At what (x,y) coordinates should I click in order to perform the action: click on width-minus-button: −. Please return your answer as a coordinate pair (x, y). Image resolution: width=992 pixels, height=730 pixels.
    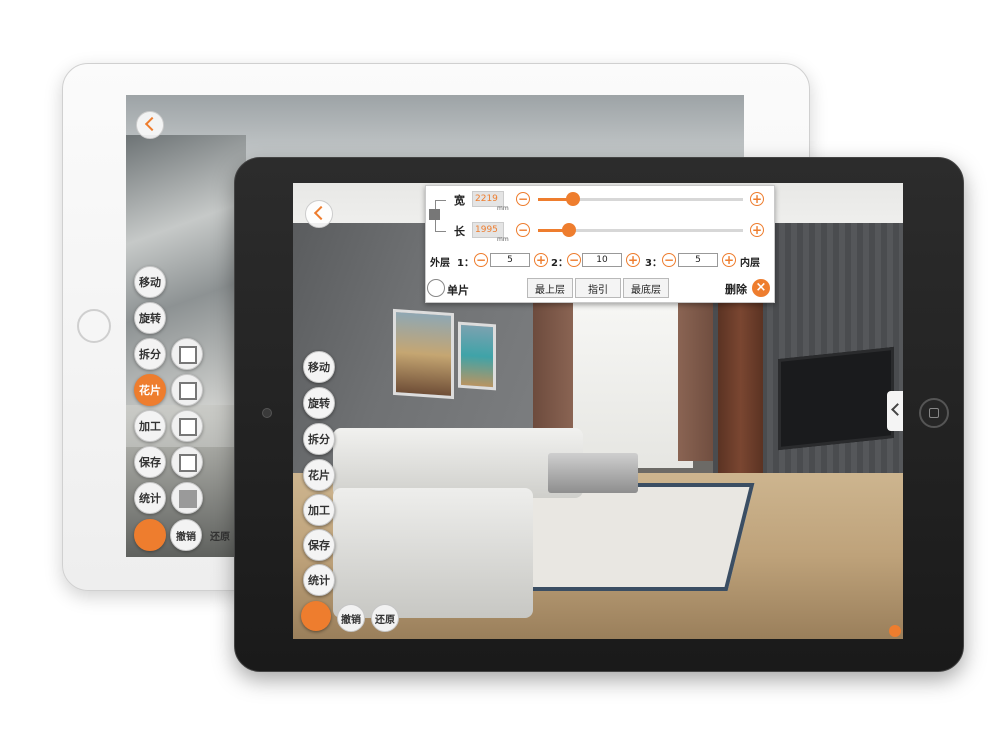
    Looking at the image, I should click on (523, 199).